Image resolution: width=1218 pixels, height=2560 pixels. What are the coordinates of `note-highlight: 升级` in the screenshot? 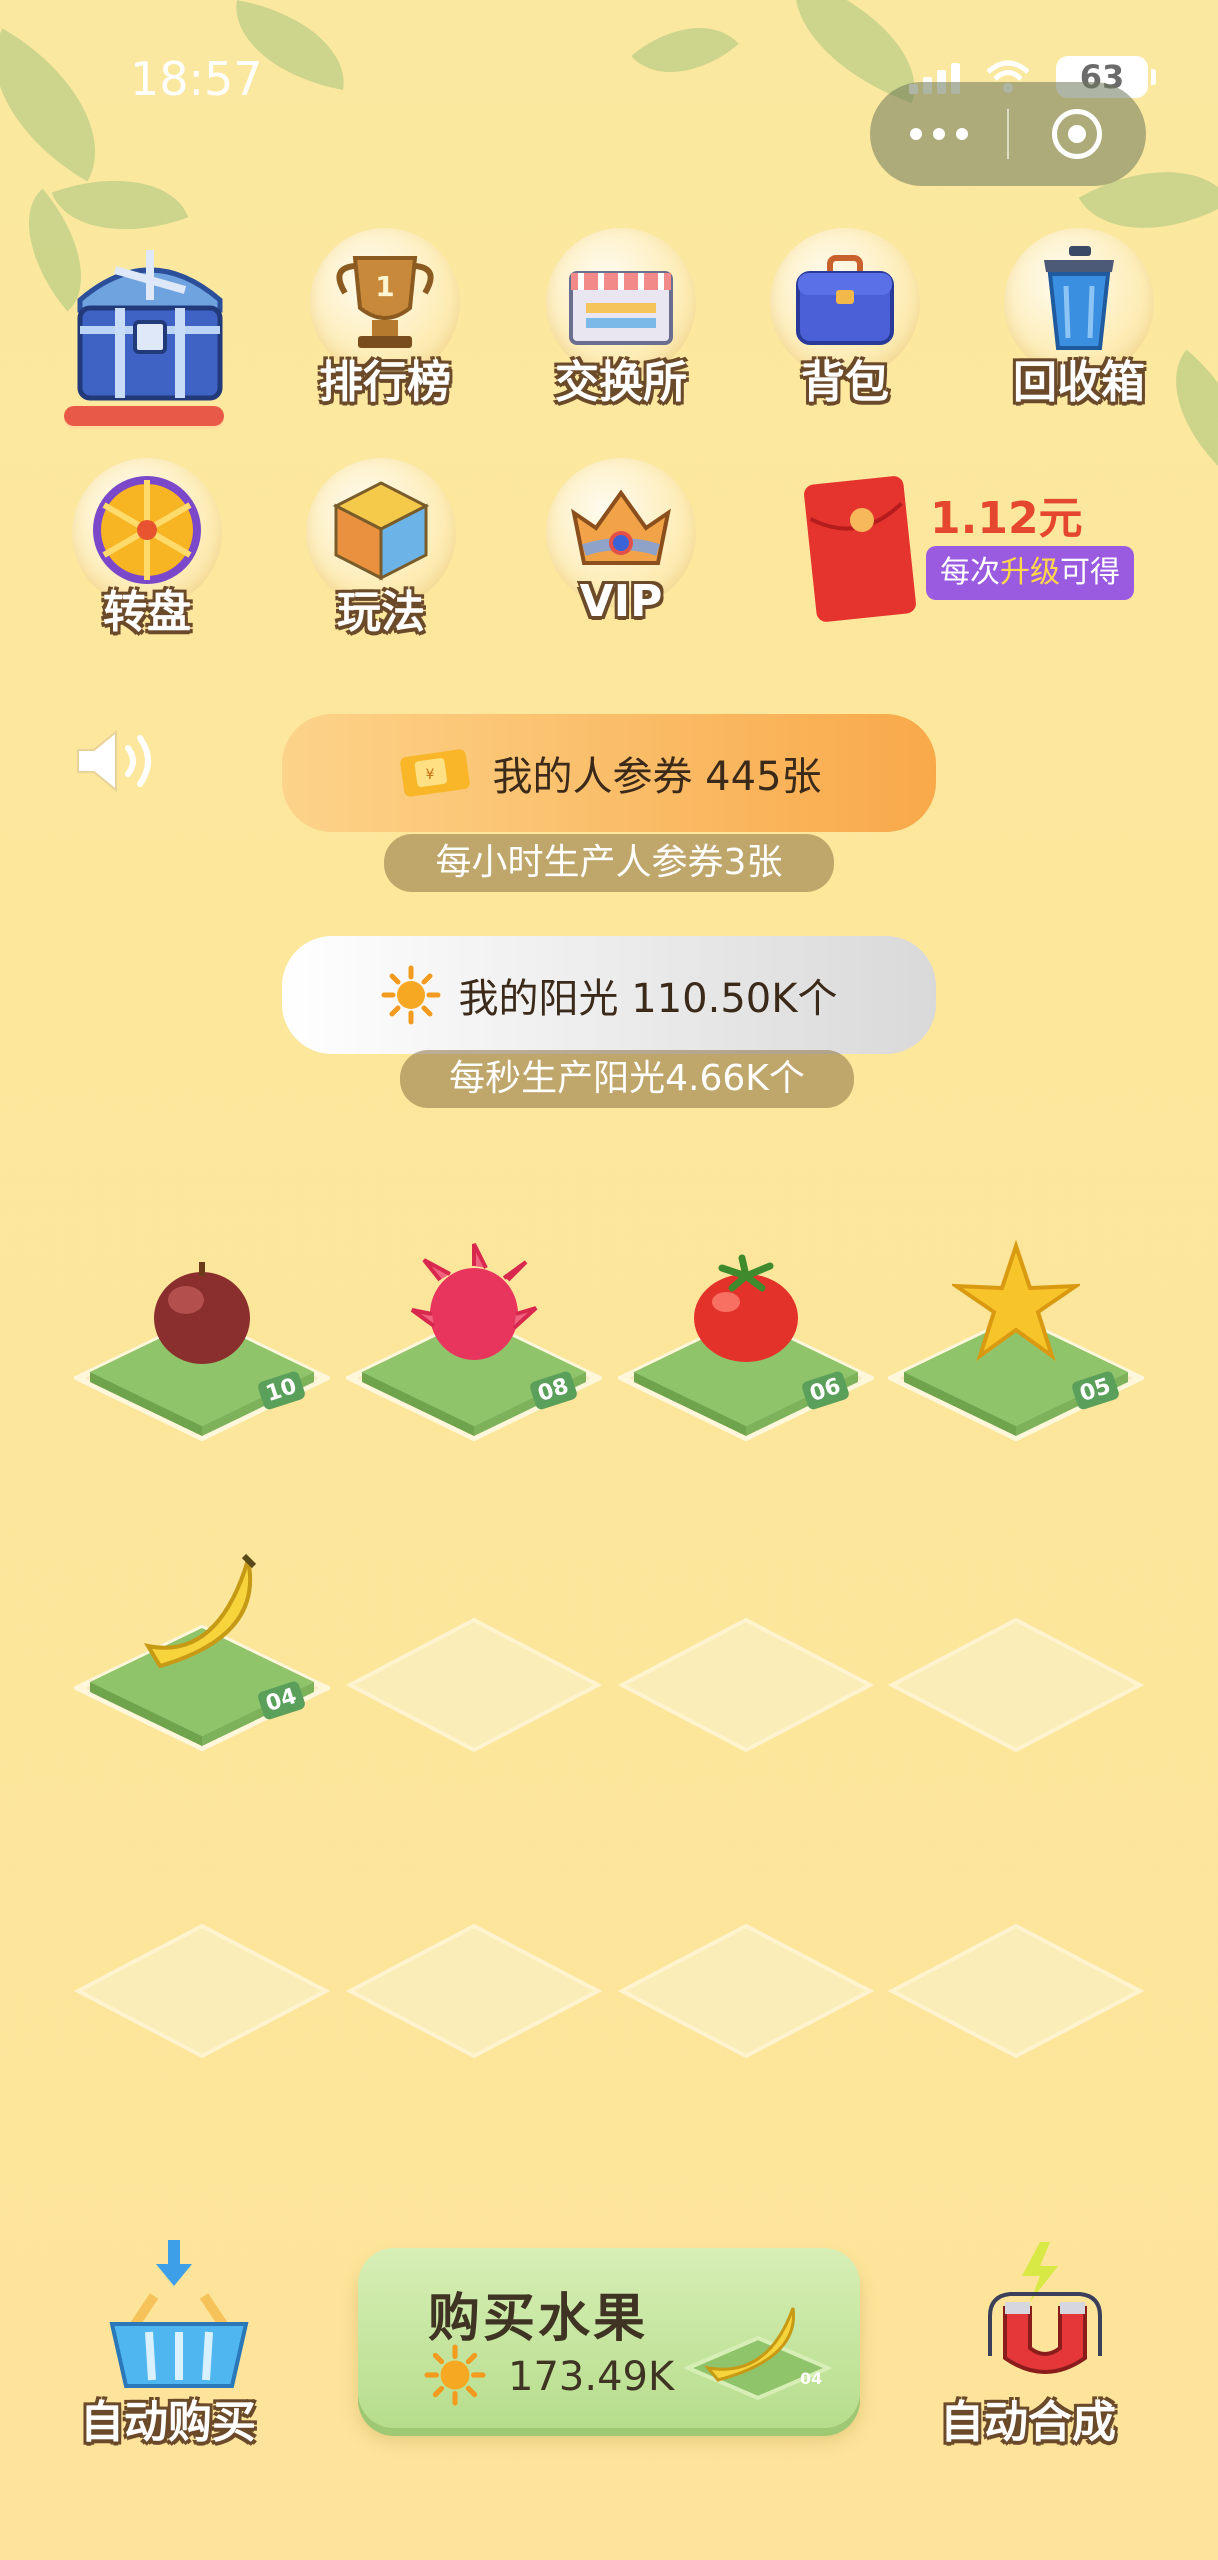 It's located at (1030, 572).